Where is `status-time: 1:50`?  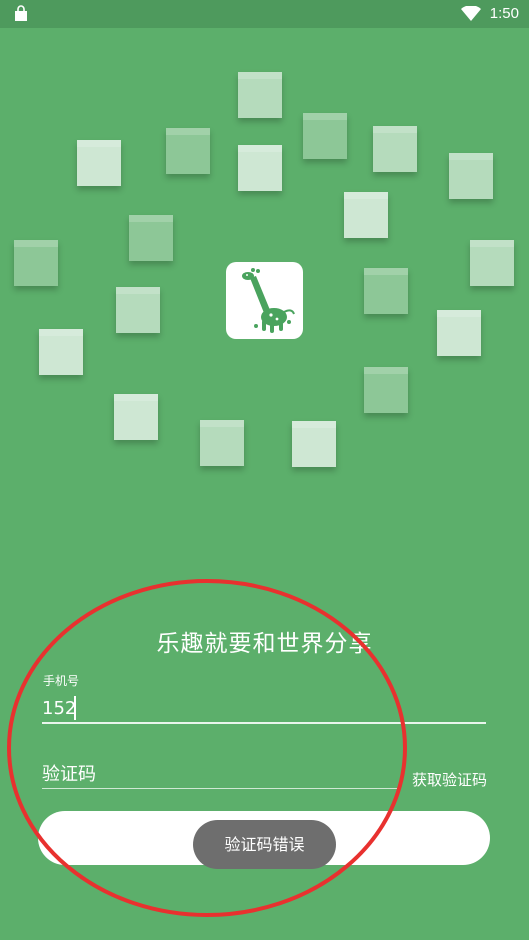 status-time: 1:50 is located at coordinates (504, 13).